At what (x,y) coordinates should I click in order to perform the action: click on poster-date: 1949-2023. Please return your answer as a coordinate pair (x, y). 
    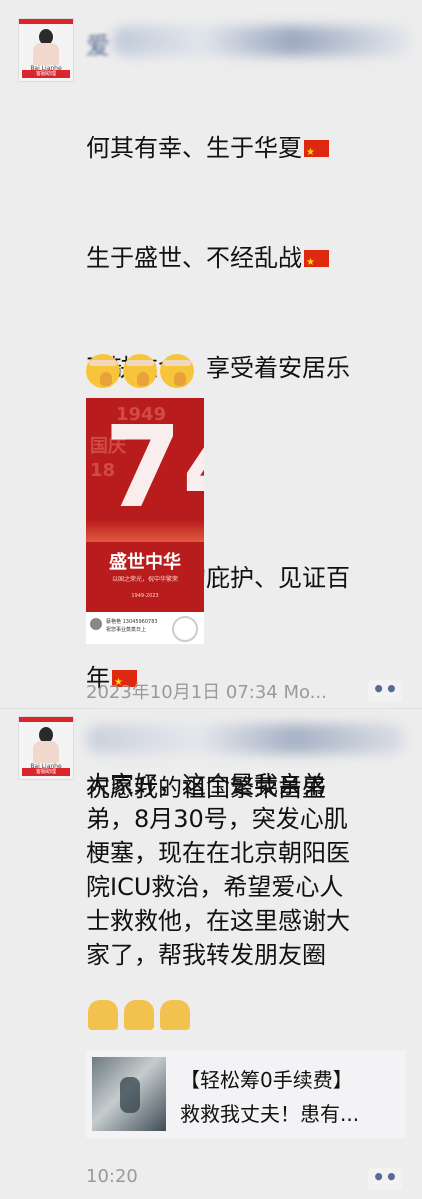
    Looking at the image, I should click on (145, 596).